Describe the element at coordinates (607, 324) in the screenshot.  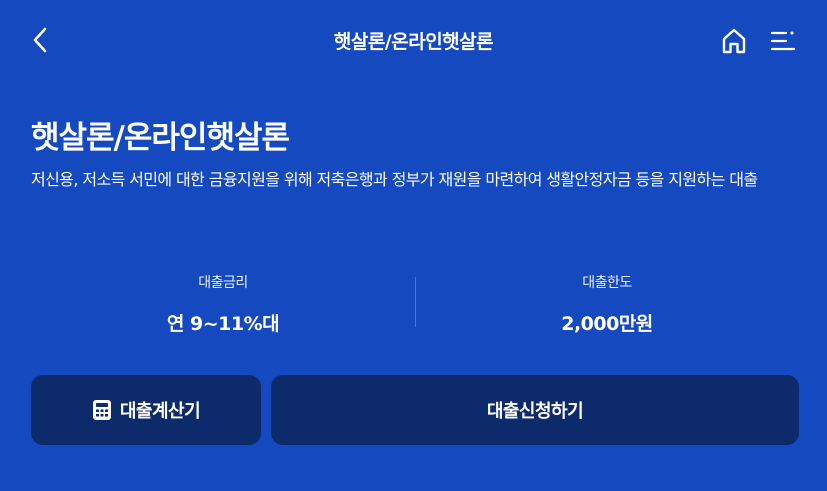
I see `stat-value: 2,000만원` at that location.